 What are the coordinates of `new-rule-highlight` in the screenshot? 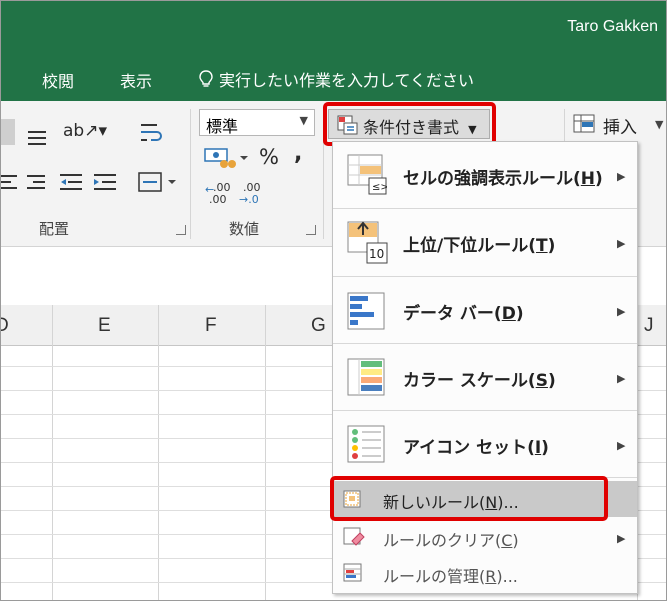 It's located at (469, 498).